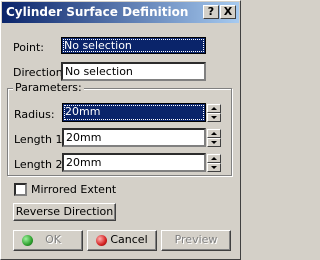 The image size is (320, 260). What do you see at coordinates (40, 72) in the screenshot?
I see `direction-label: Direction:` at bounding box center [40, 72].